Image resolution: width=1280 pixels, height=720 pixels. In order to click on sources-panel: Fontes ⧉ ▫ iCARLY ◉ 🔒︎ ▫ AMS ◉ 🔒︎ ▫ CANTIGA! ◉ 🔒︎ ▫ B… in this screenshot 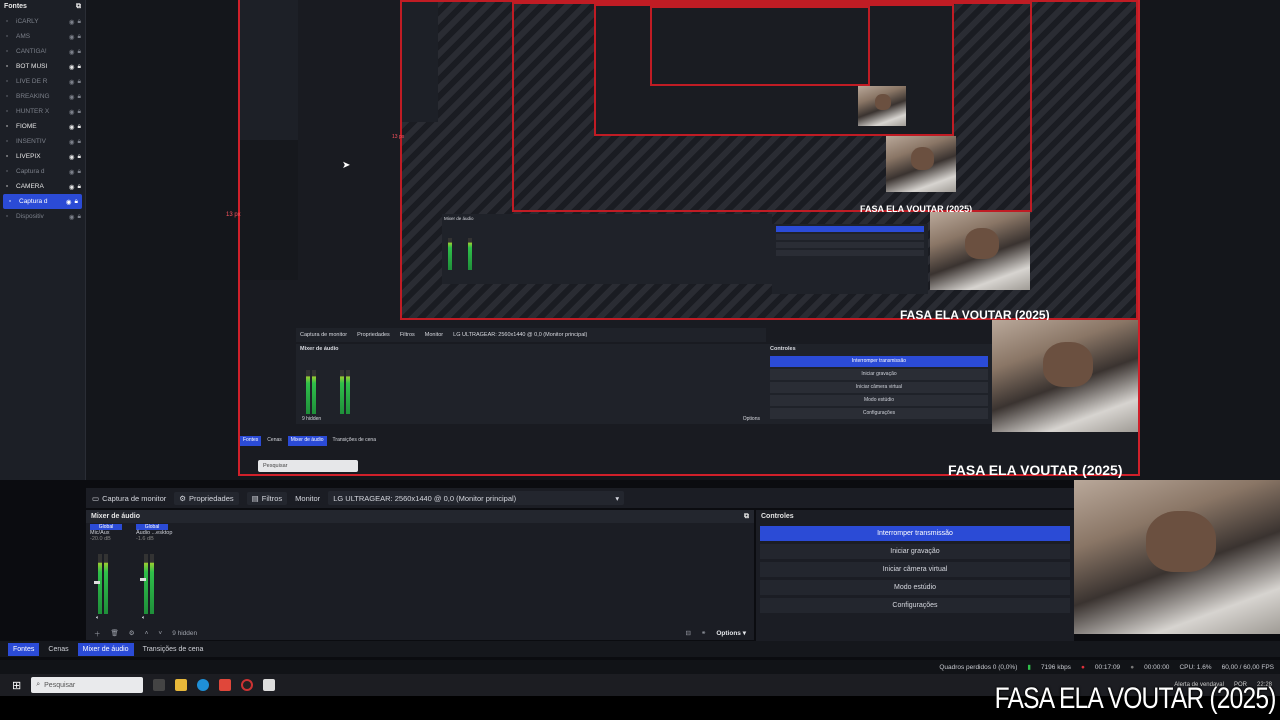, I will do `click(43, 240)`.